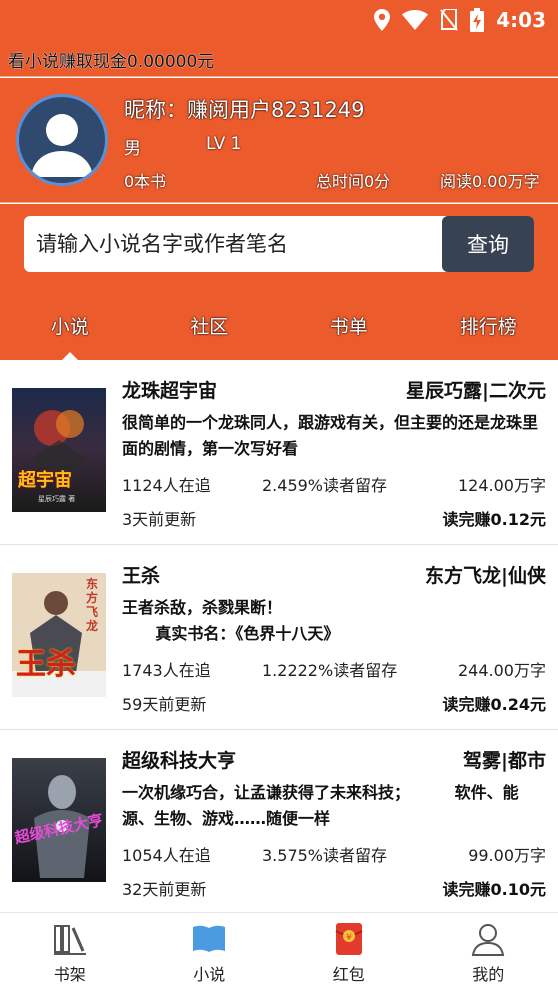 This screenshot has height=992, width=558. Describe the element at coordinates (325, 485) in the screenshot. I see `book-retention: 2.459%读者留存` at that location.